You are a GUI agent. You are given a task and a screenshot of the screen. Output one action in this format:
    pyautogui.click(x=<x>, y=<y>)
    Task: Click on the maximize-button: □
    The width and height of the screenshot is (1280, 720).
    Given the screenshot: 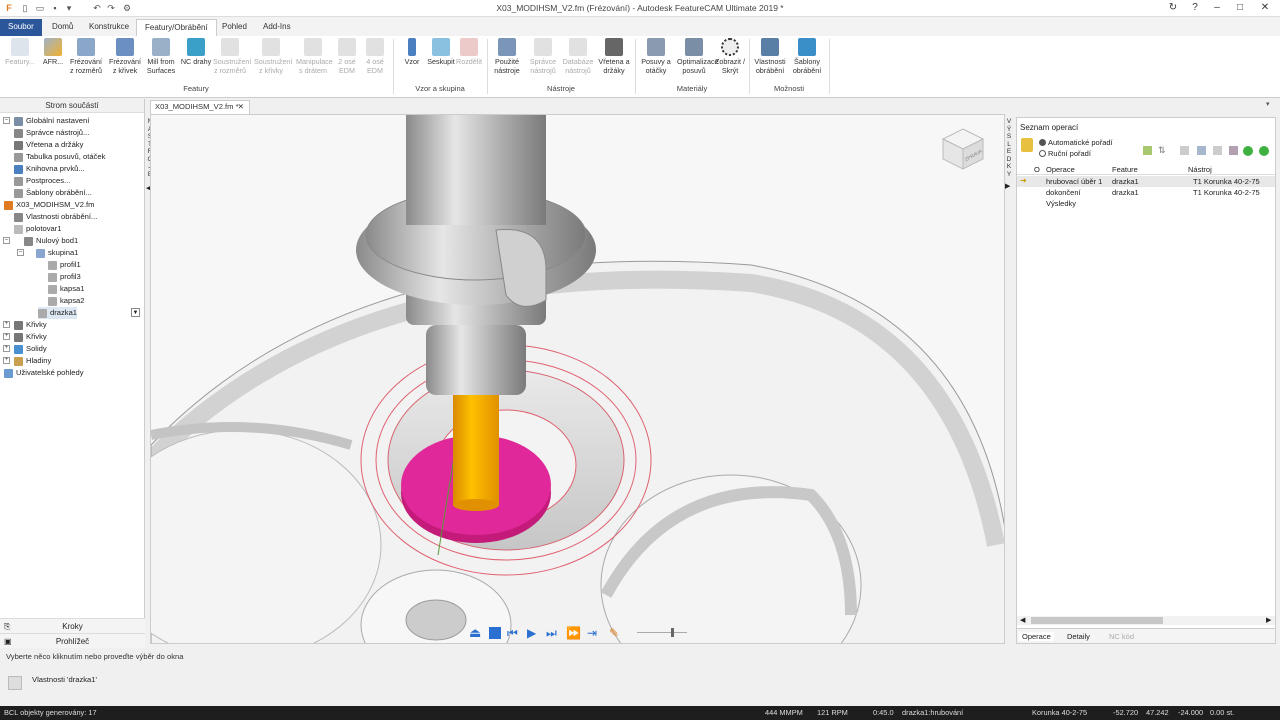 What is the action you would take?
    pyautogui.click(x=1240, y=8)
    